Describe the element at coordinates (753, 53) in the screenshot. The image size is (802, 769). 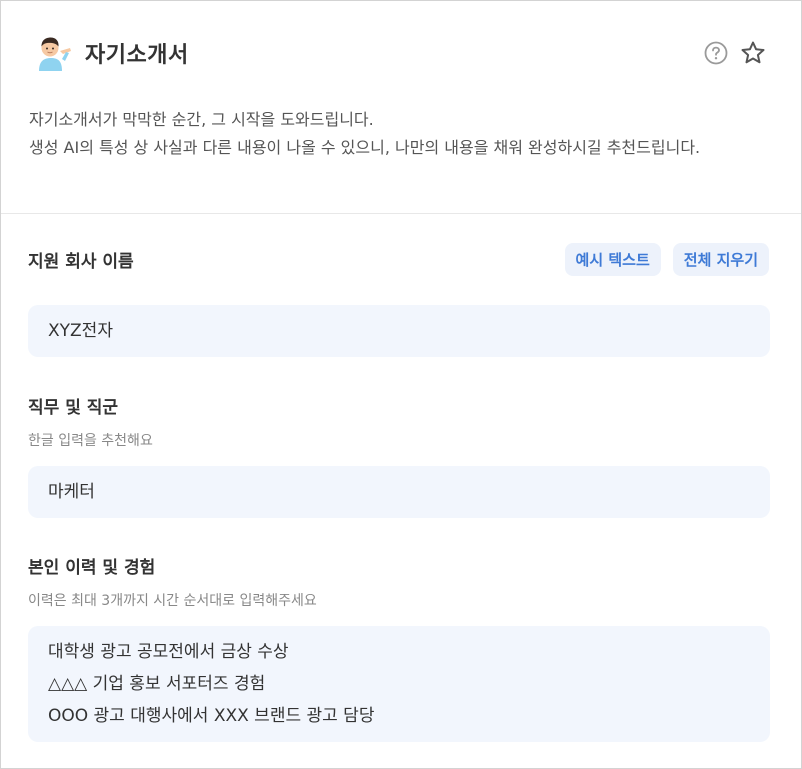
I see `star-outline-icon` at that location.